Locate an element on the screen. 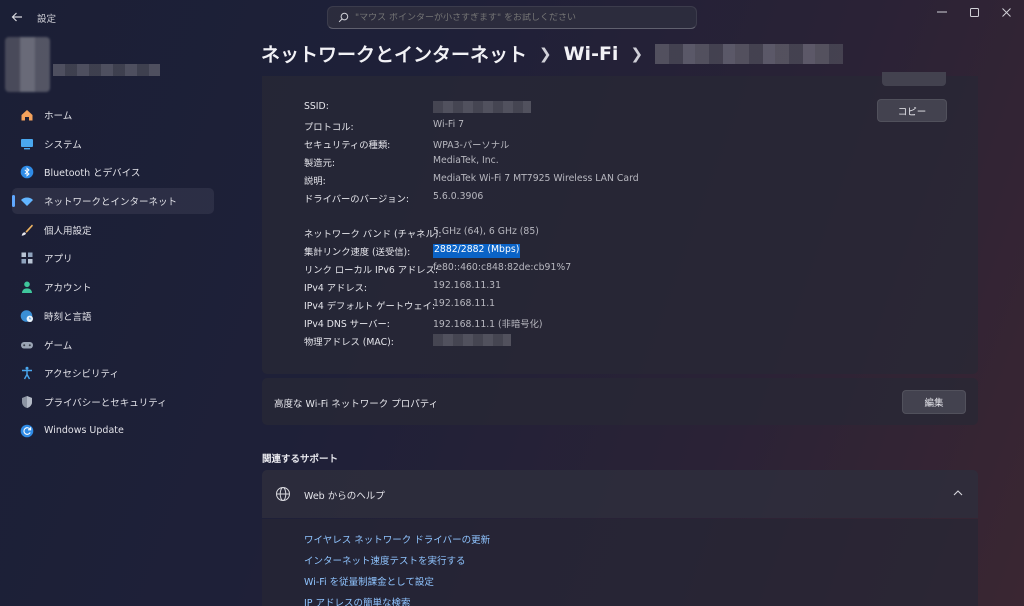  sidebar-item-accounts: アカウント is located at coordinates (113, 287).